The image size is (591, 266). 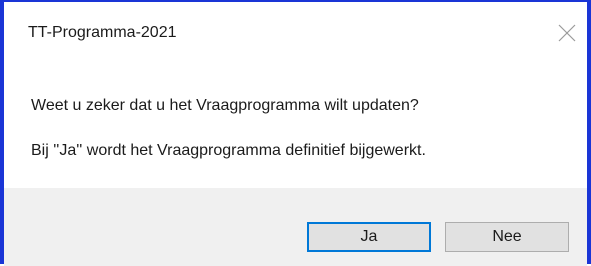 I want to click on close-icon-glyph, so click(x=567, y=33).